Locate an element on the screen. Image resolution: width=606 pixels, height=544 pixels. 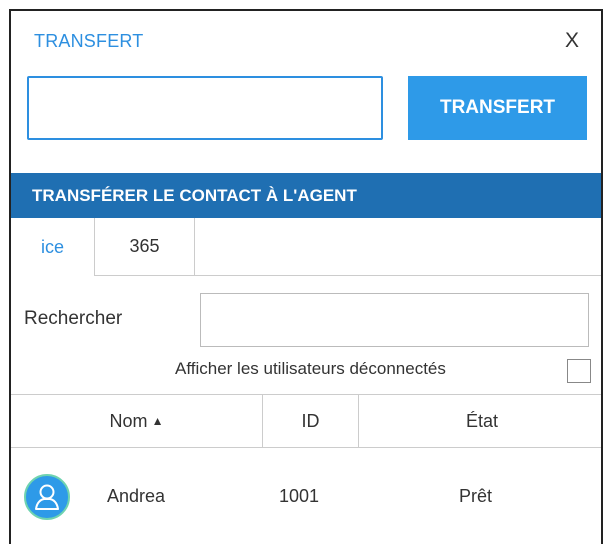
column-label: Nom is located at coordinates (128, 420).